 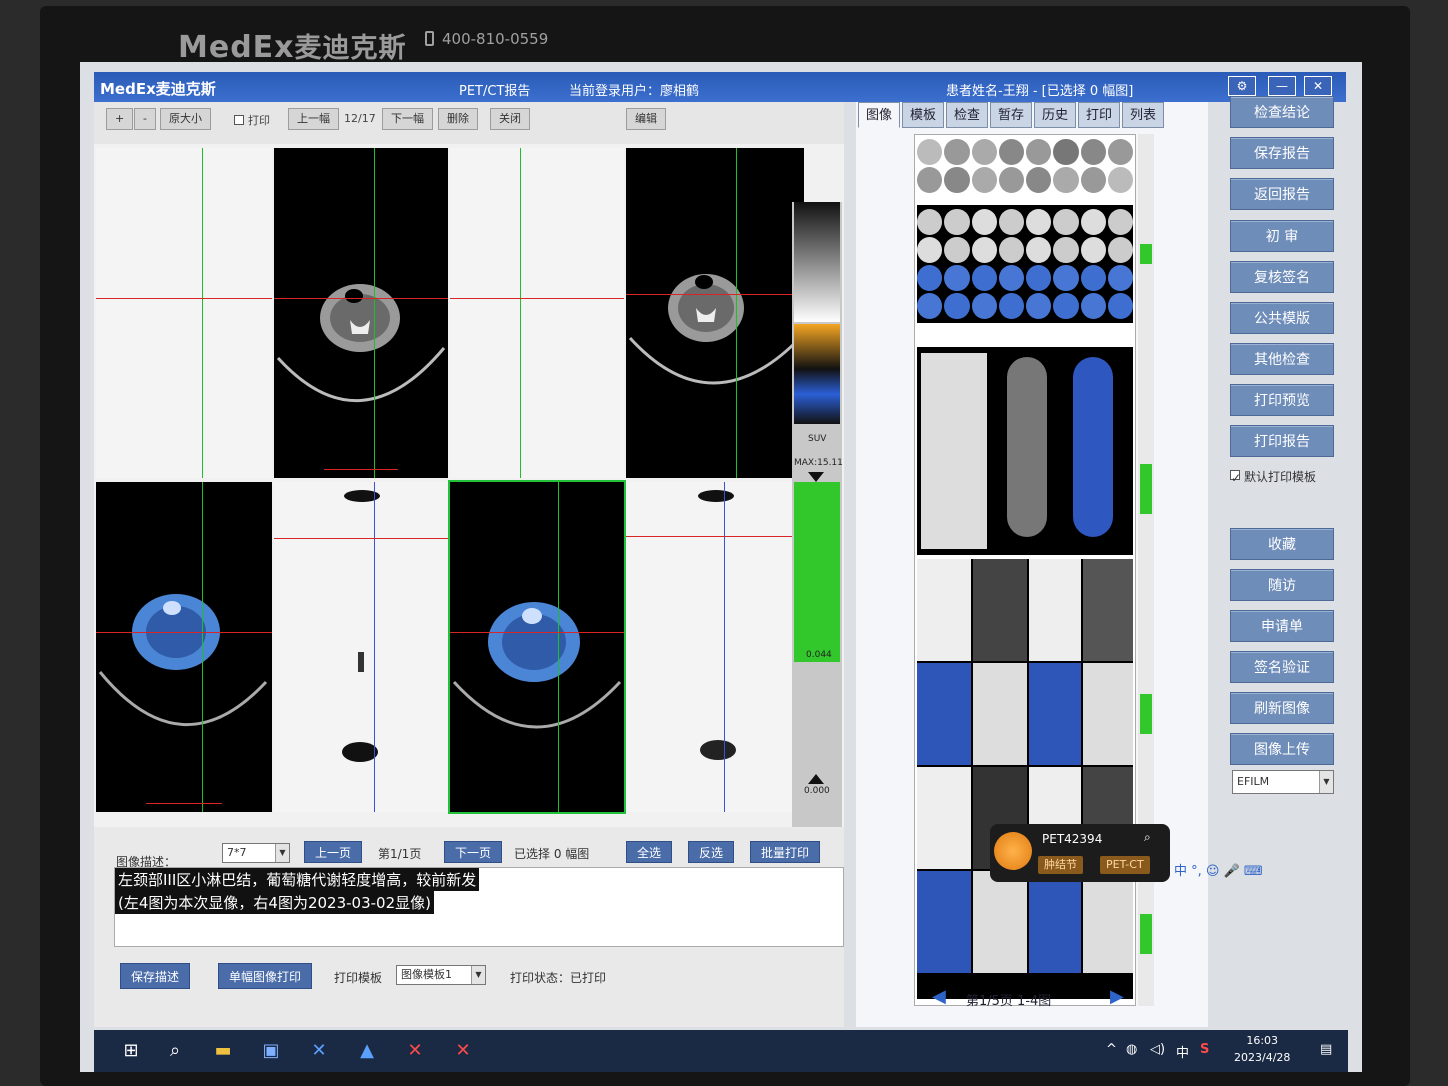 What do you see at coordinates (259, 120) in the screenshot?
I see `print-checkbox-label: 打印` at bounding box center [259, 120].